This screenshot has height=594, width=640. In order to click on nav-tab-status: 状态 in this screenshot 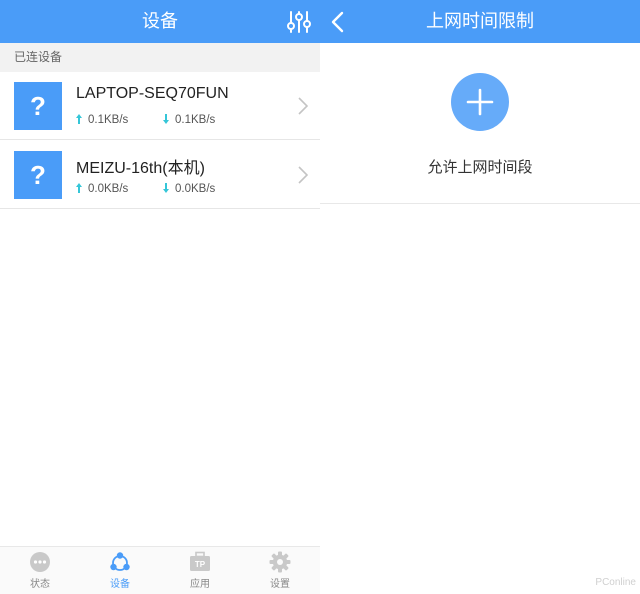, I will do `click(40, 570)`.